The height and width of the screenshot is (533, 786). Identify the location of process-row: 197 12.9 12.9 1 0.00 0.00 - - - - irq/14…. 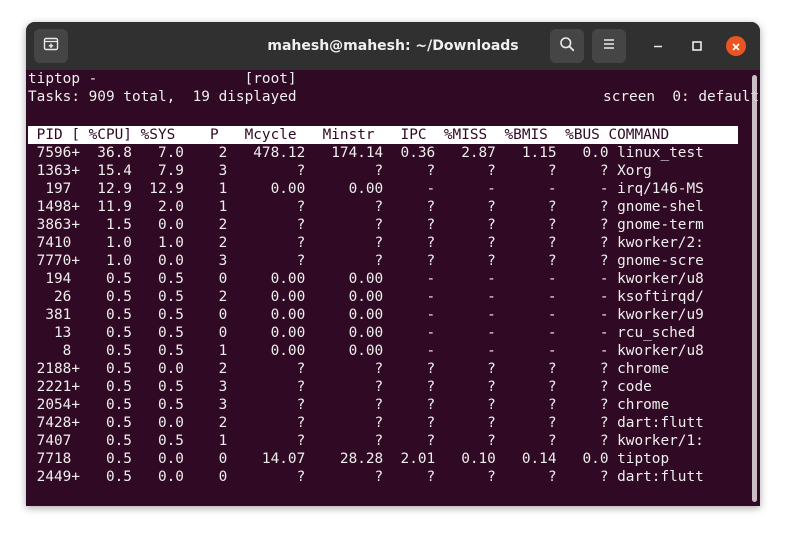
(366, 189).